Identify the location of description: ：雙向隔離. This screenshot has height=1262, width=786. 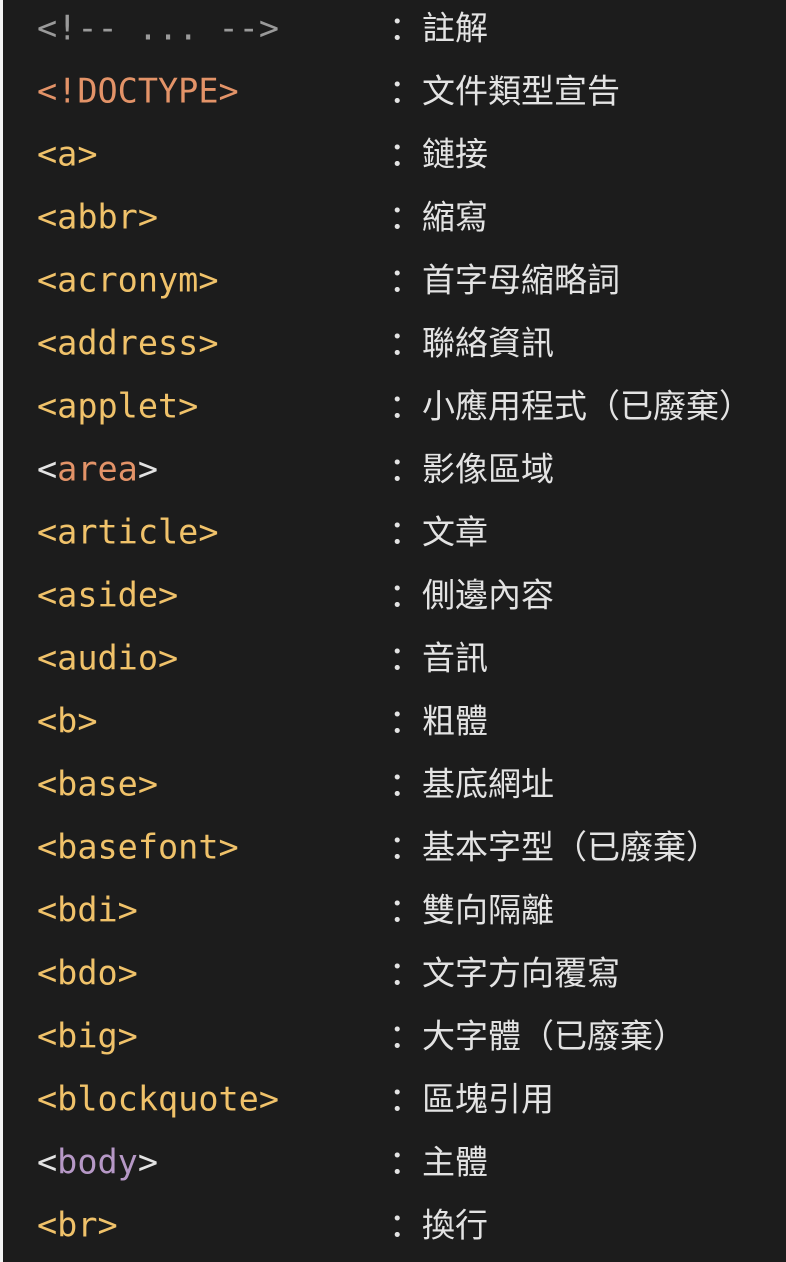
(471, 909).